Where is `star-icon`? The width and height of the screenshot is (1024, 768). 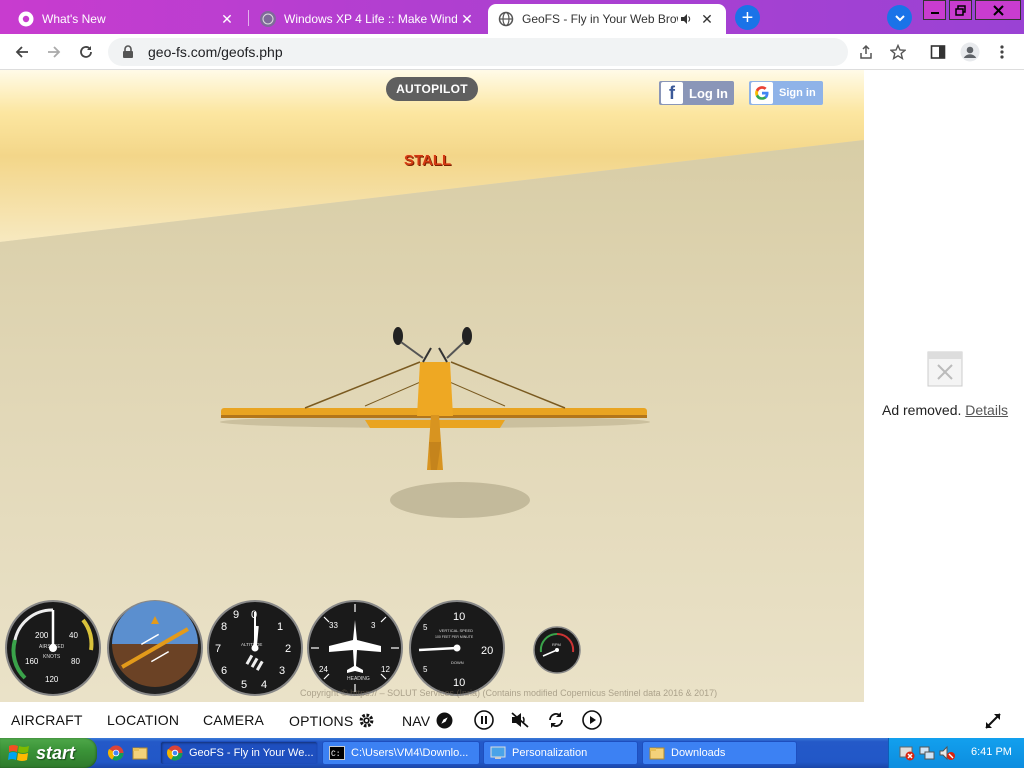 star-icon is located at coordinates (898, 52).